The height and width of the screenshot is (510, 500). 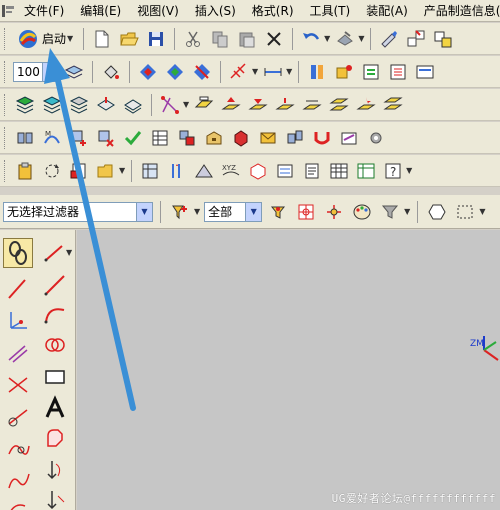 What do you see at coordinates (215, 11) in the screenshot?
I see `menu-insert: 插入(S)` at bounding box center [215, 11].